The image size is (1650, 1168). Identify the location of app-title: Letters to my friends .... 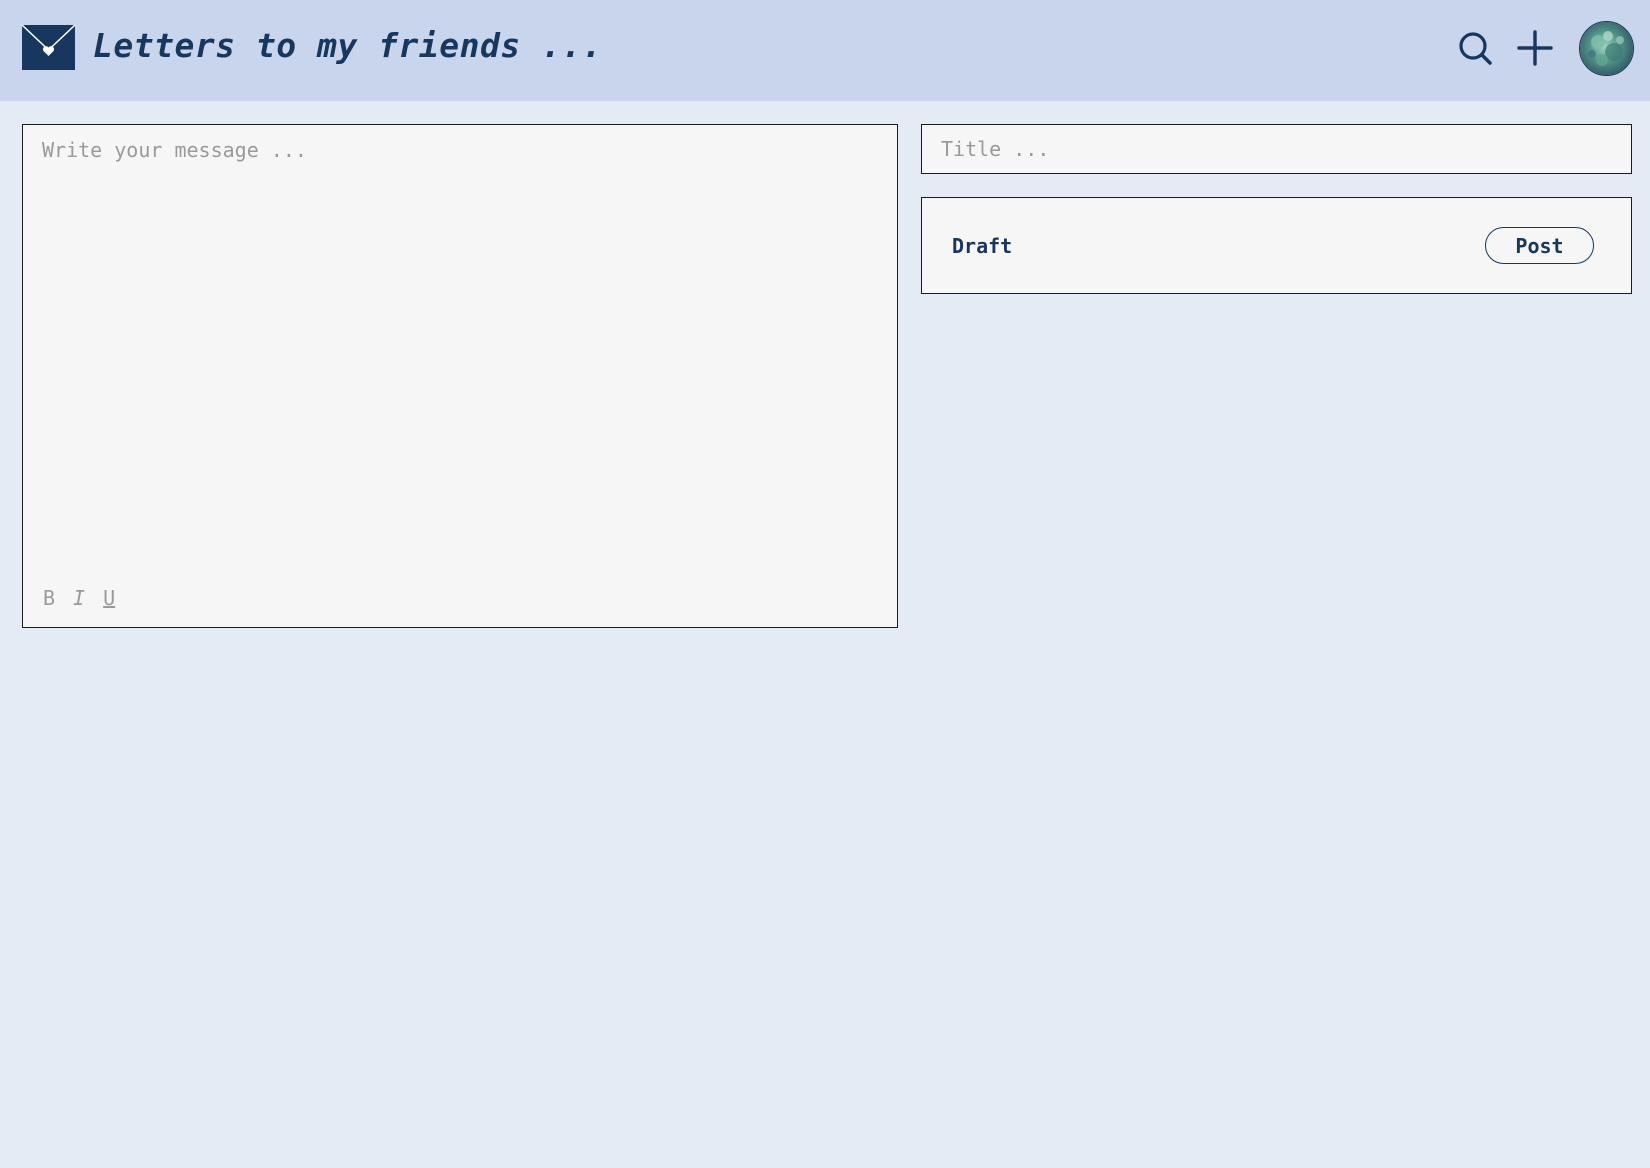
(348, 45).